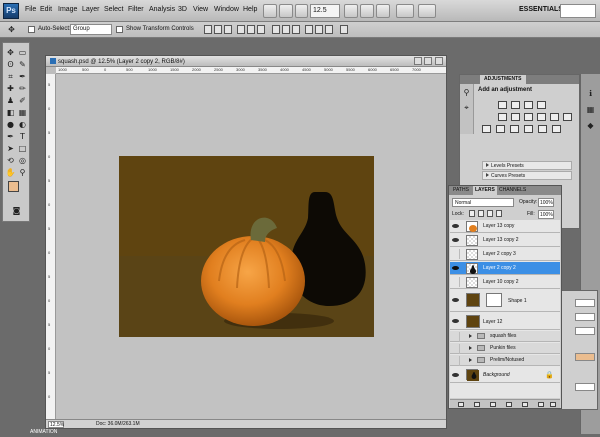  I want to click on layer-row: Layer 12, so click(505, 321).